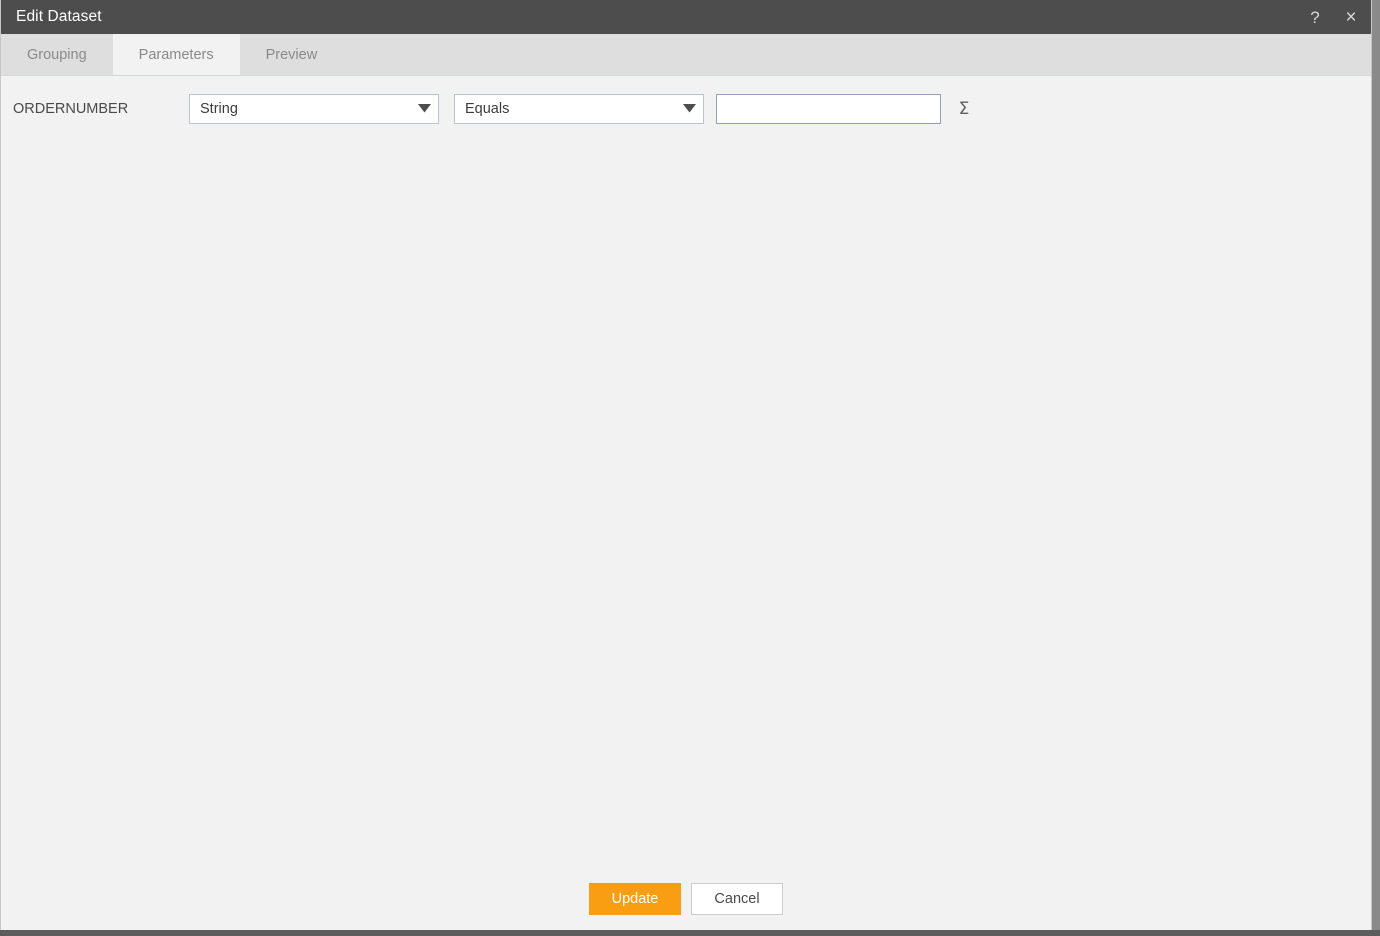 This screenshot has height=936, width=1380. I want to click on tab-preview-label: Preview, so click(291, 54).